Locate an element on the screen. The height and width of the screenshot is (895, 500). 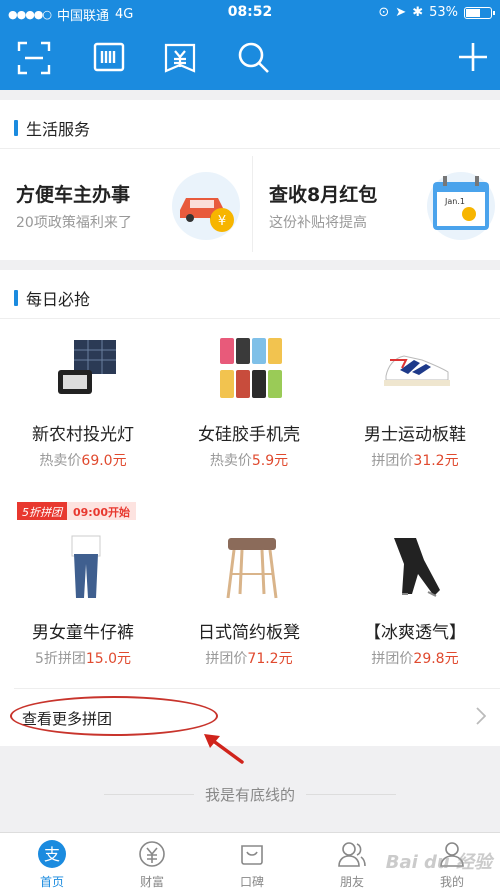
card-icon is located at coordinates (182, 60).